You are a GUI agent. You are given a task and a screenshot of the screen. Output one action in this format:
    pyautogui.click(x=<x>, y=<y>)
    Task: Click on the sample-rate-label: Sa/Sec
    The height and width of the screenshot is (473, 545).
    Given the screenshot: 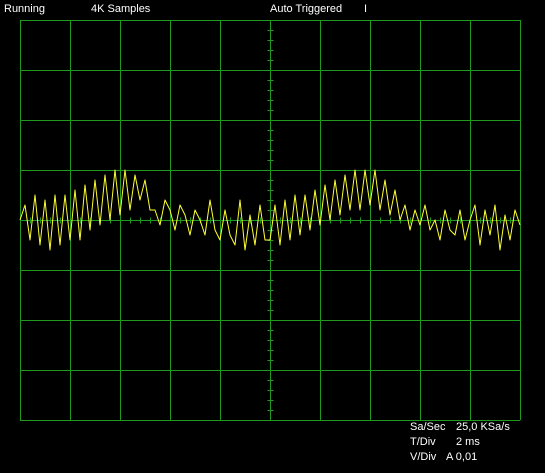 What is the action you would take?
    pyautogui.click(x=428, y=427)
    